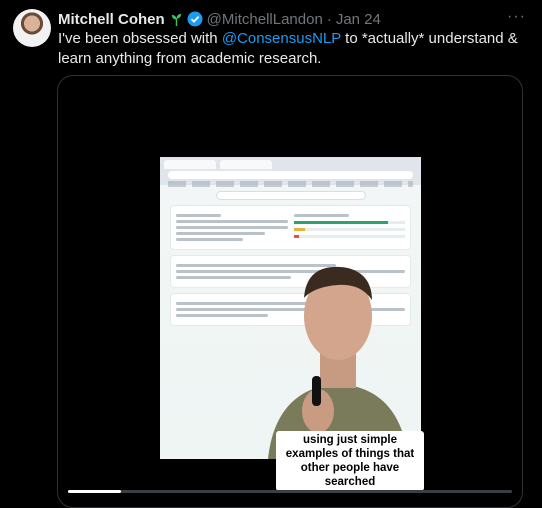  What do you see at coordinates (281, 38) in the screenshot?
I see `mention-link: @ConsensusNLP` at bounding box center [281, 38].